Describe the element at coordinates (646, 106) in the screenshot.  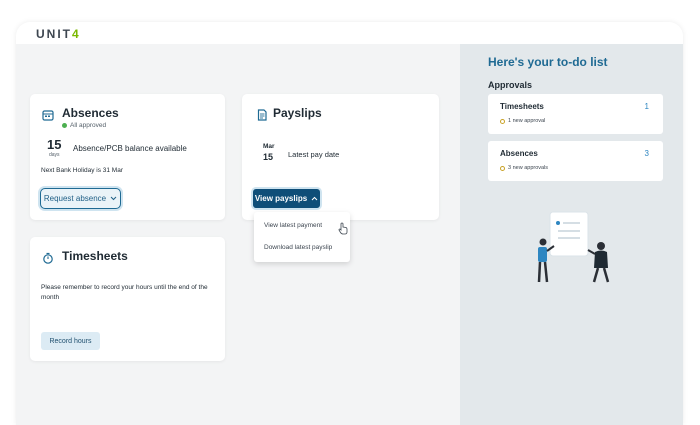
I see `todo-item-count: 1` at that location.